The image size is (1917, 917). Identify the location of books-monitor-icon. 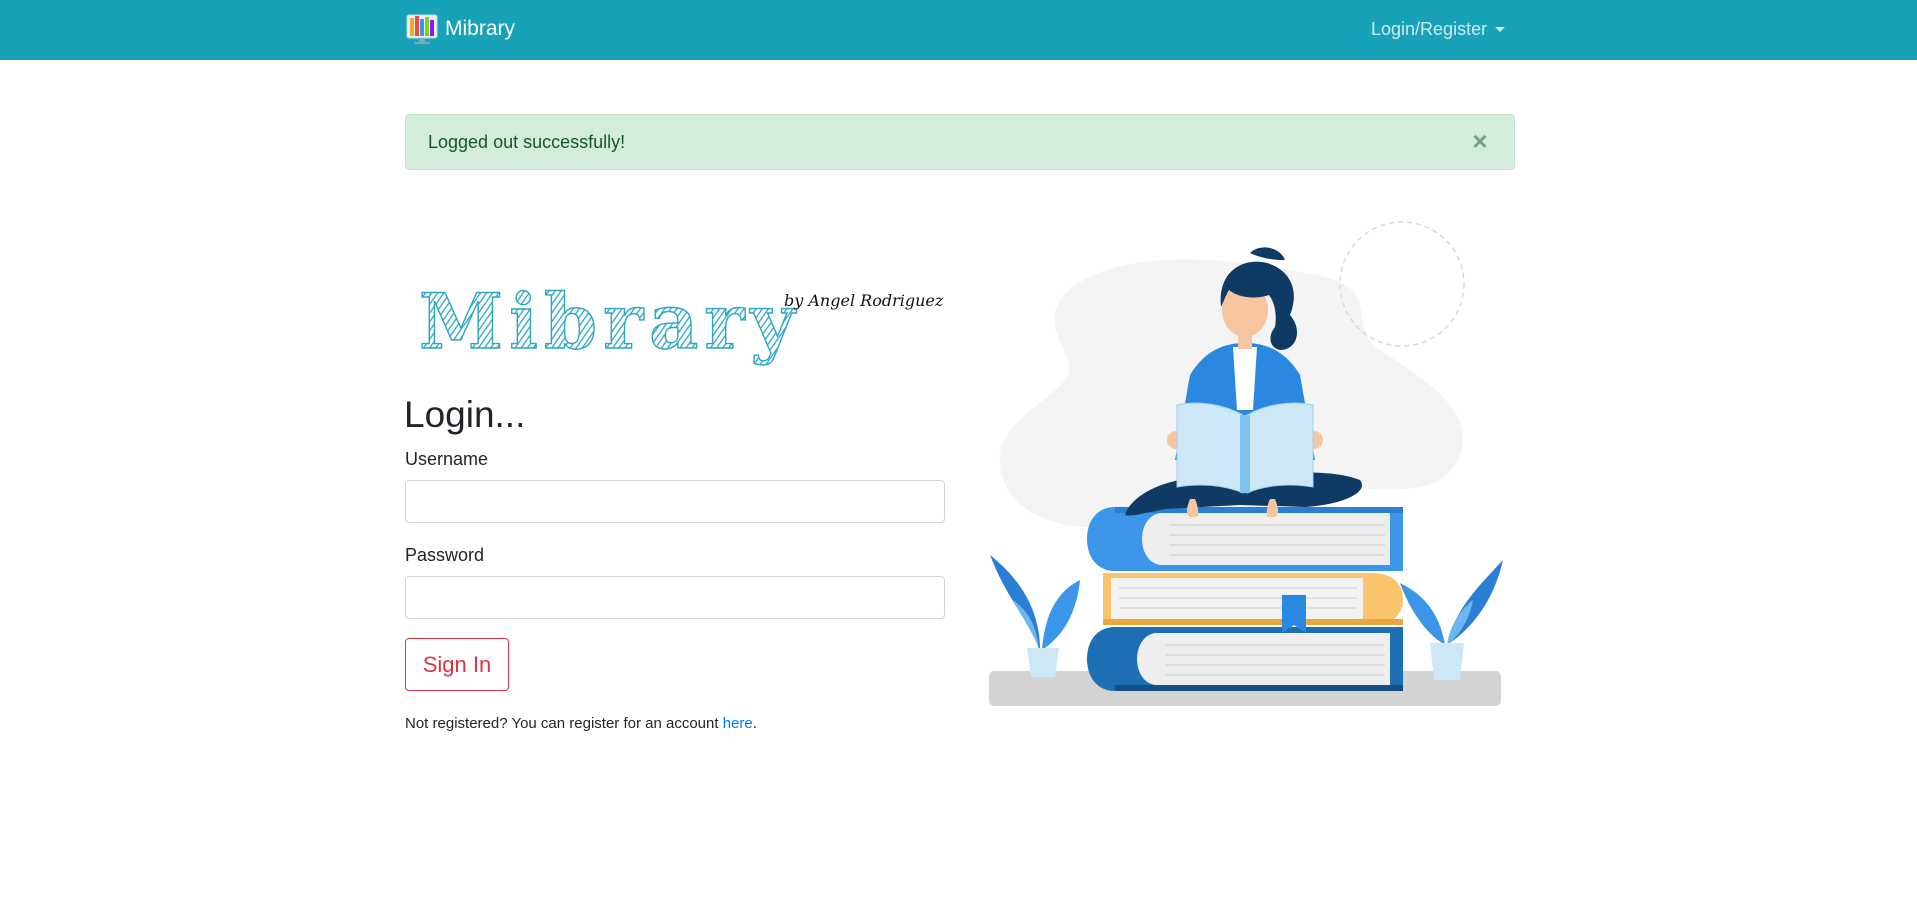
(422, 29).